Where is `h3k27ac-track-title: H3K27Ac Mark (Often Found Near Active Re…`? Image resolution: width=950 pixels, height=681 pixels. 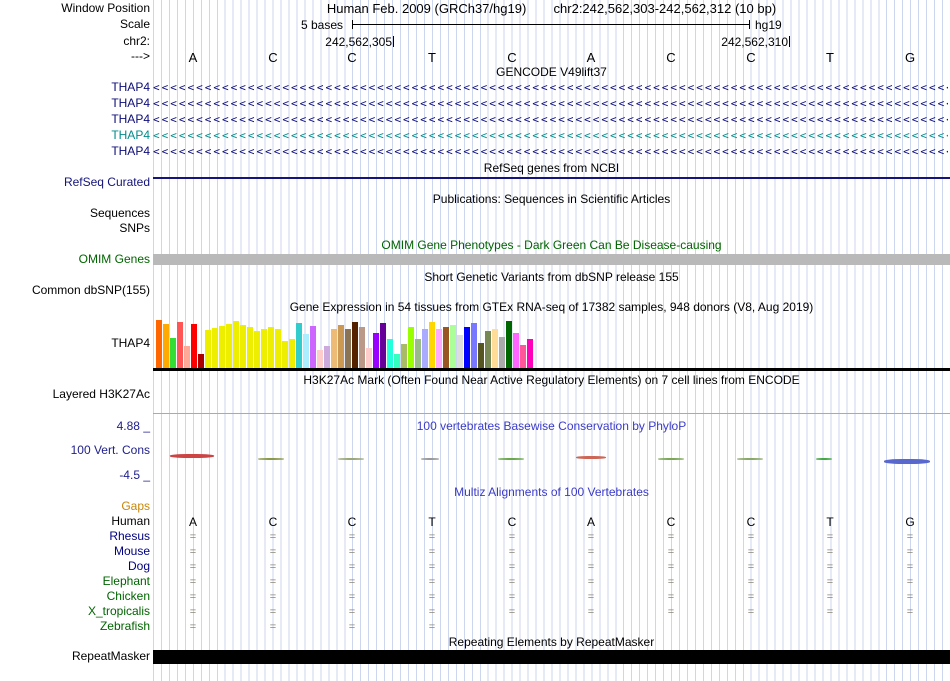
h3k27ac-track-title: H3K27Ac Mark (Often Found Near Active Re… is located at coordinates (551, 380).